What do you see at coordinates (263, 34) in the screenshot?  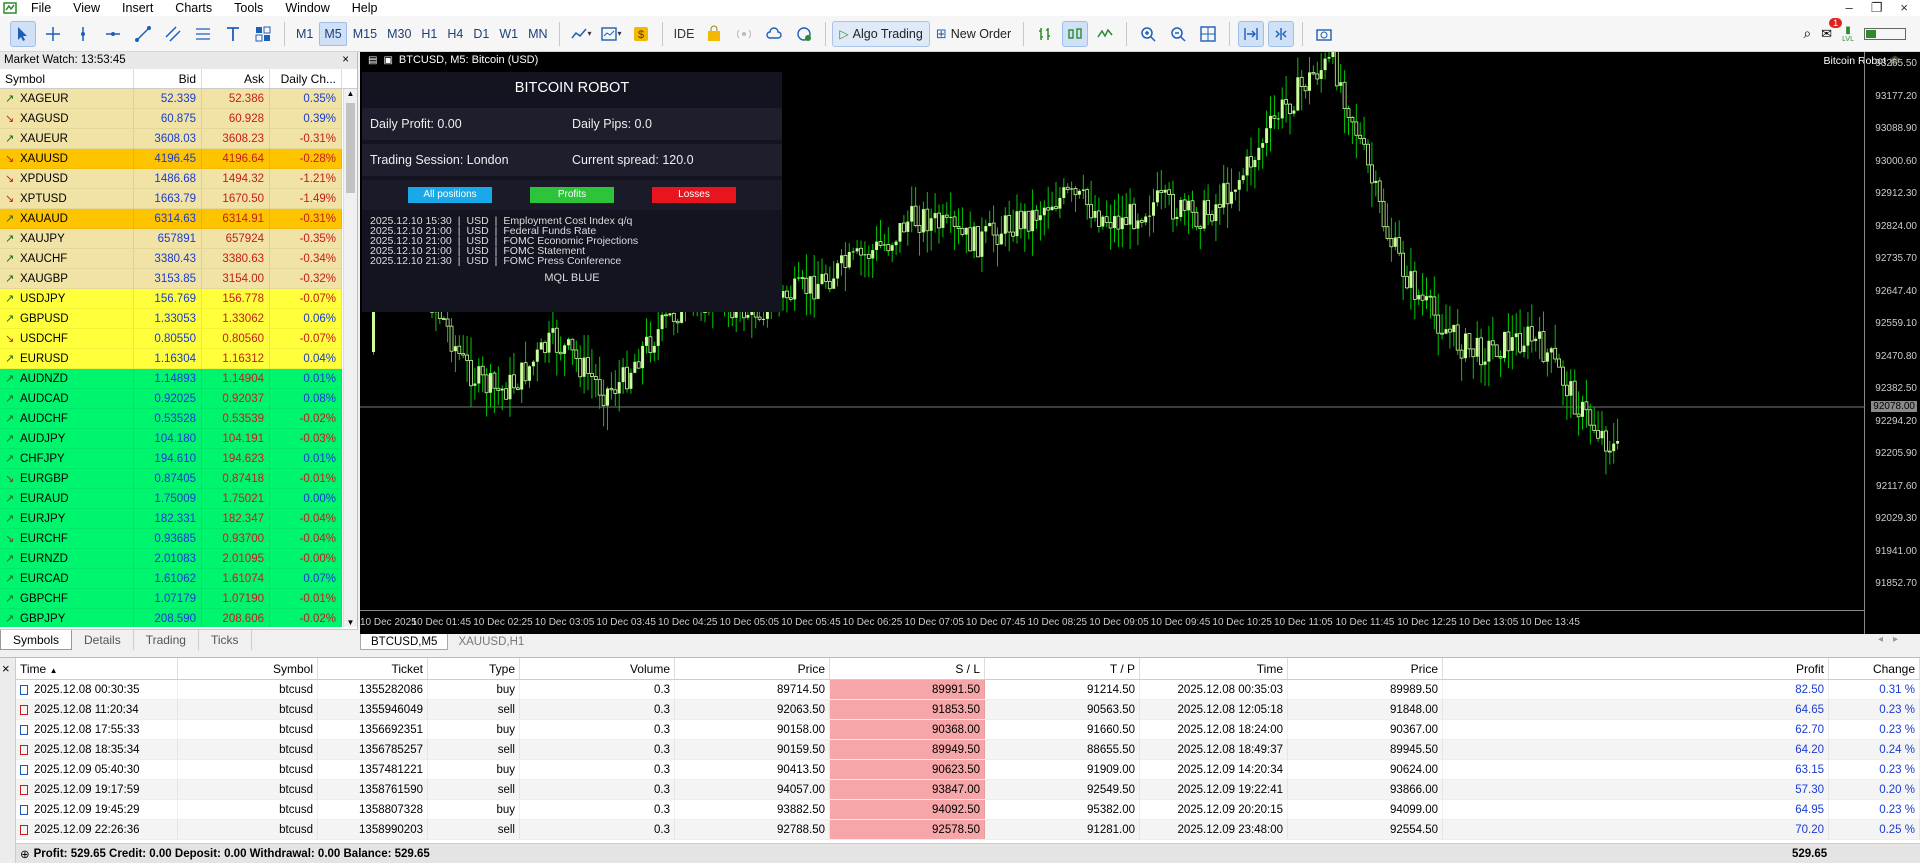 I see `shapes-icon` at bounding box center [263, 34].